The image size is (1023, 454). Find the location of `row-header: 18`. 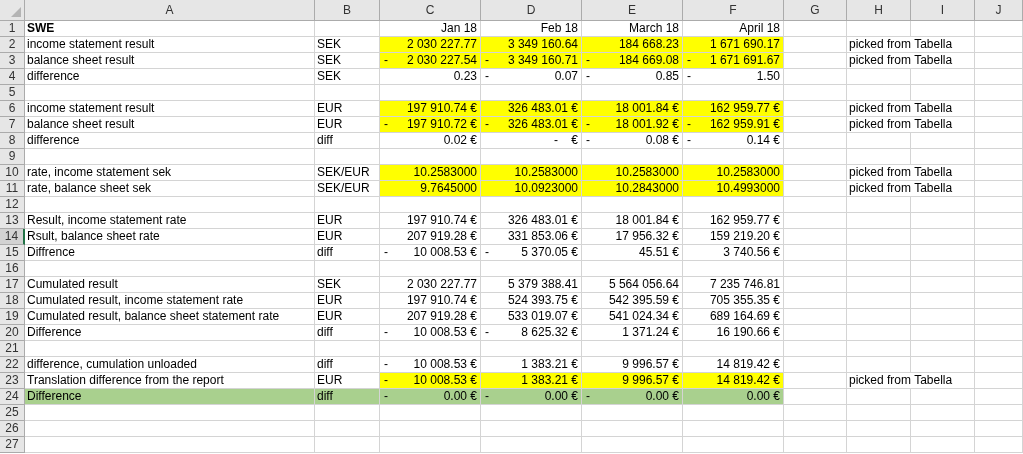

row-header: 18 is located at coordinates (12, 301).